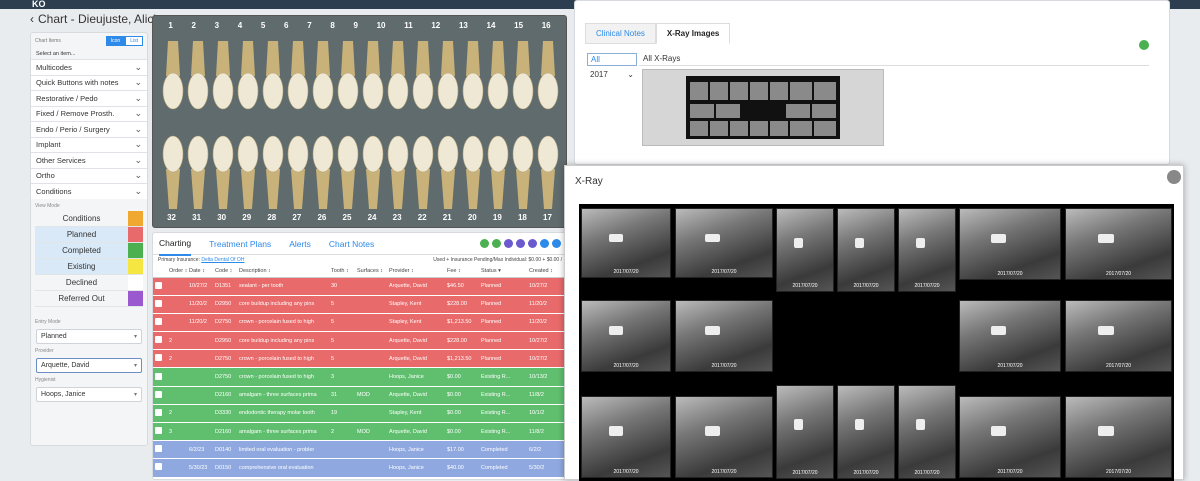  What do you see at coordinates (547, 217) in the screenshot?
I see `tooth-number: 17` at bounding box center [547, 217].